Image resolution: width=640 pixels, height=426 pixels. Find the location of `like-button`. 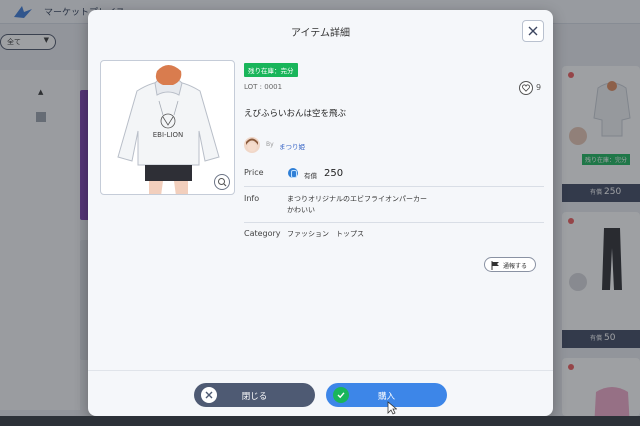

like-button is located at coordinates (526, 88).